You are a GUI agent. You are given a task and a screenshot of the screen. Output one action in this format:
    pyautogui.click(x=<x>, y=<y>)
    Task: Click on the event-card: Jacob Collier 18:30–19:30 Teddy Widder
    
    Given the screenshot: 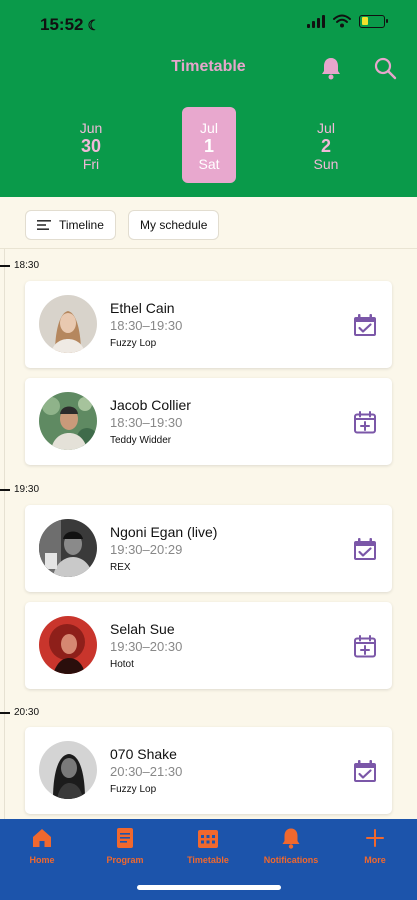 What is the action you would take?
    pyautogui.click(x=208, y=421)
    